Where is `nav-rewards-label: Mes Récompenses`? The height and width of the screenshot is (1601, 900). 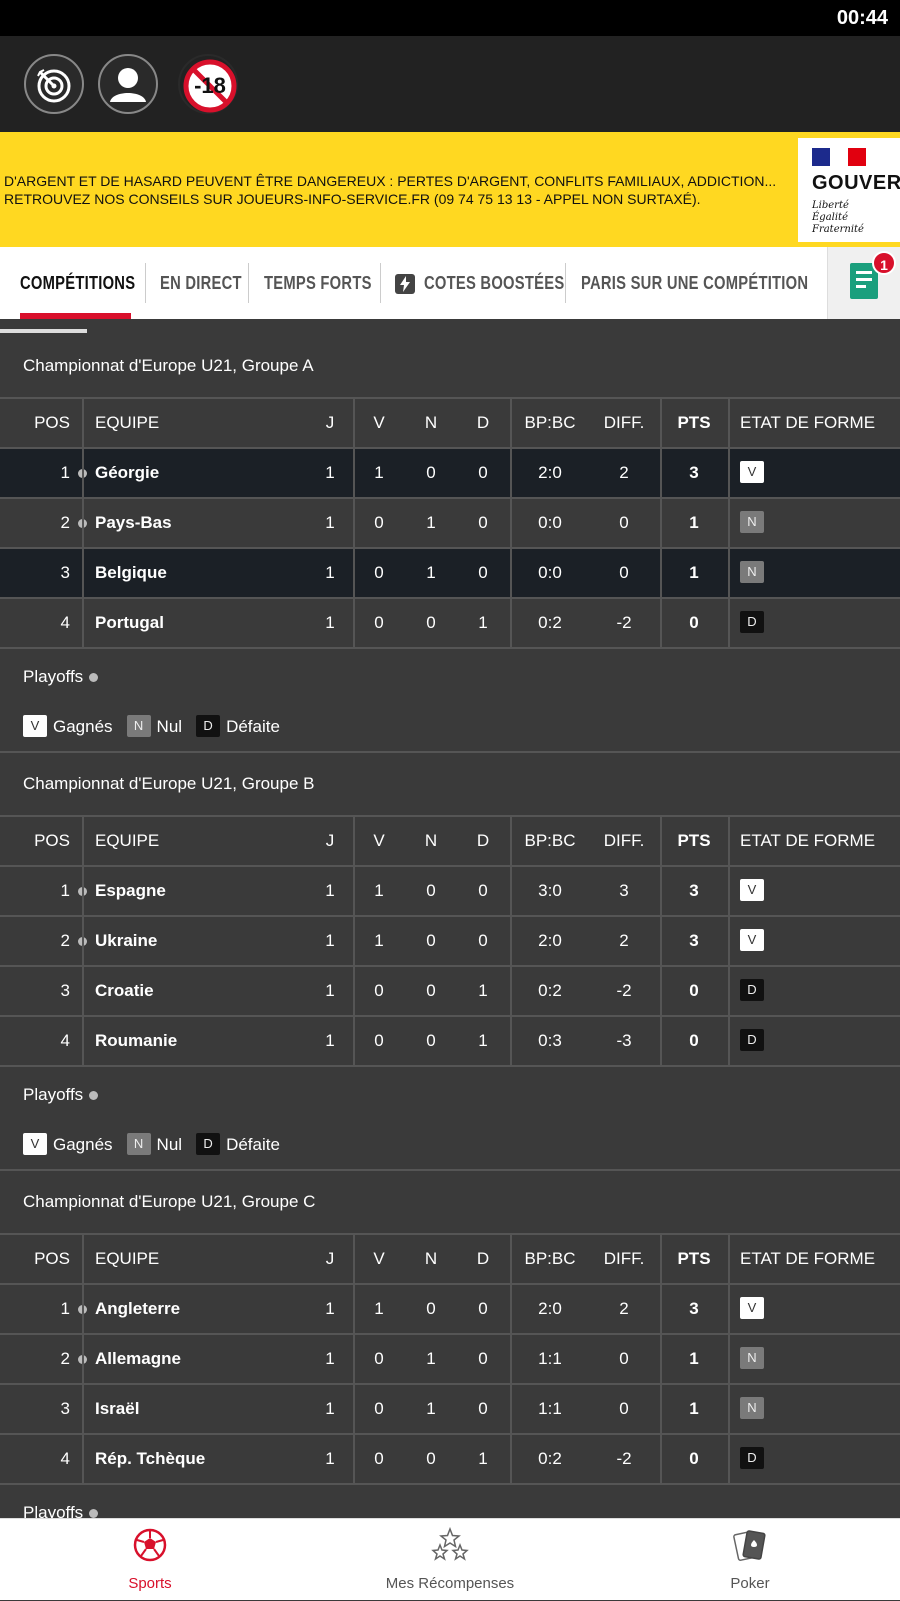 nav-rewards-label: Mes Récompenses is located at coordinates (450, 1583).